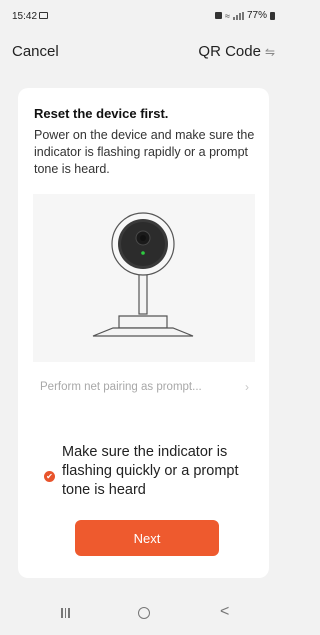 The width and height of the screenshot is (320, 635). Describe the element at coordinates (65, 613) in the screenshot. I see `recent-apps-icon` at that location.